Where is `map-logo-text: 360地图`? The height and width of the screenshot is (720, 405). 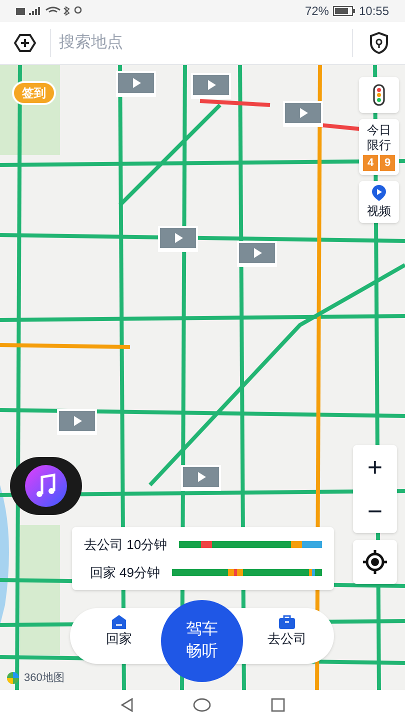 map-logo-text: 360地图 is located at coordinates (44, 678).